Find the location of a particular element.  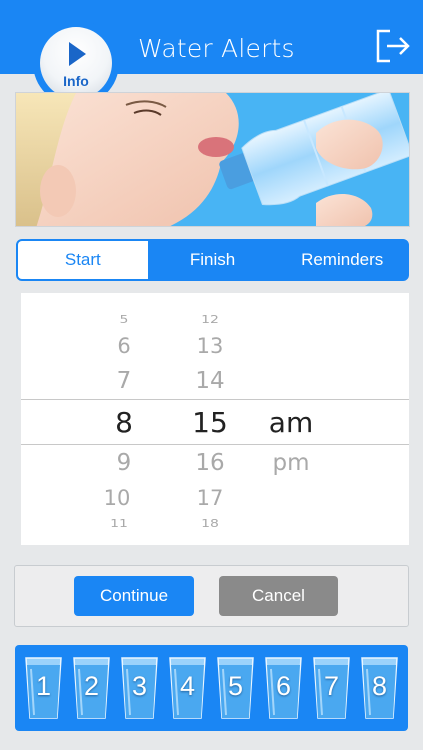

glass-number: 7 is located at coordinates (331, 686).